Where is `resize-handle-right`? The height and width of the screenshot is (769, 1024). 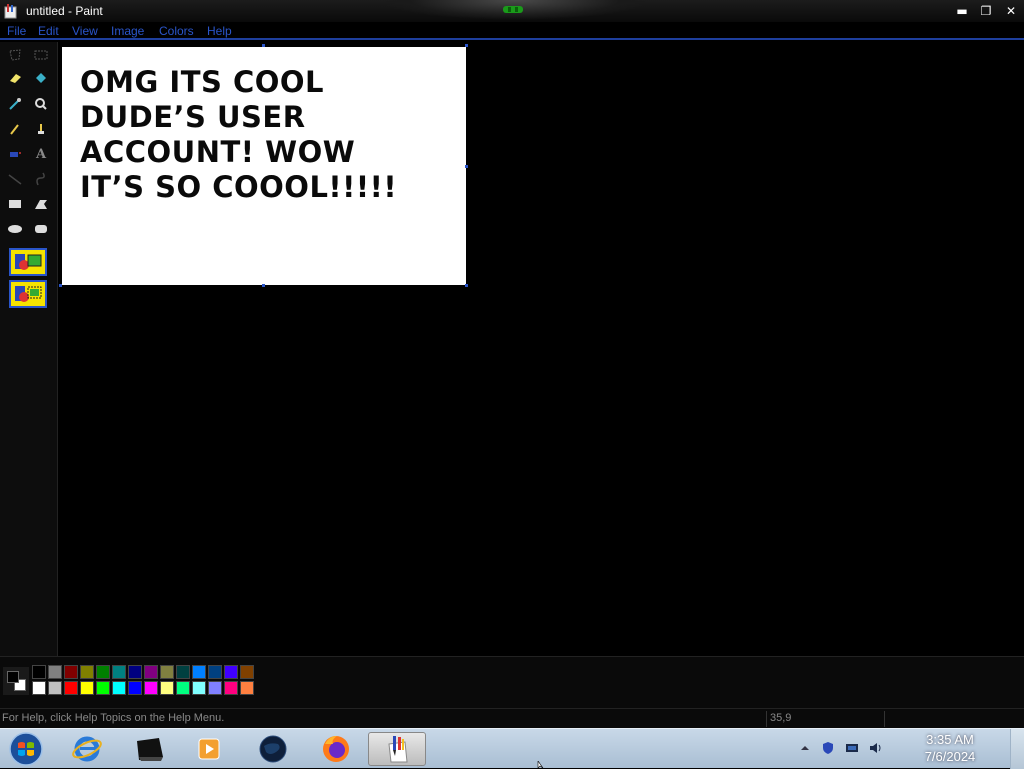
resize-handle-right is located at coordinates (466, 166).